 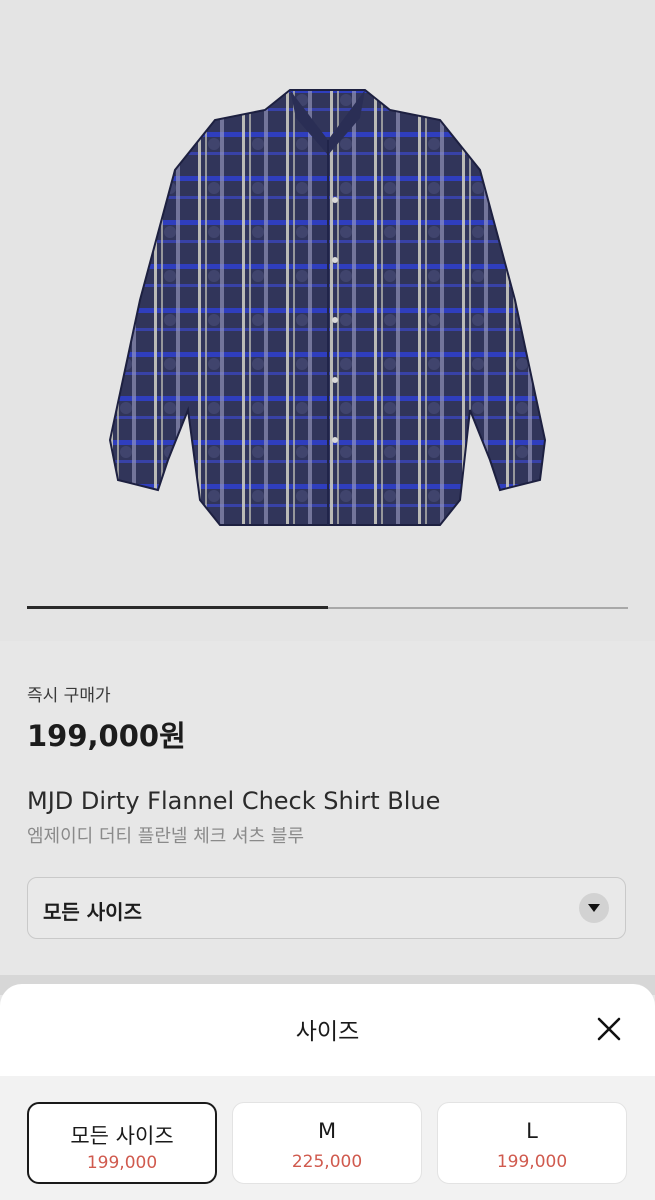 What do you see at coordinates (69, 696) in the screenshot?
I see `price-label: 즉시 구매가` at bounding box center [69, 696].